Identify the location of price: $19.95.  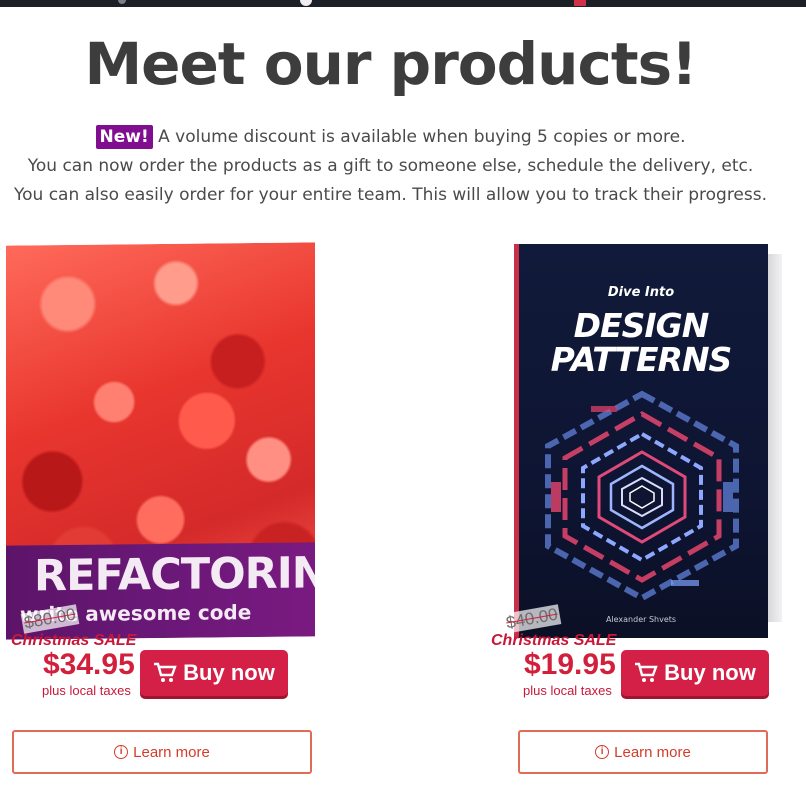
(570, 664).